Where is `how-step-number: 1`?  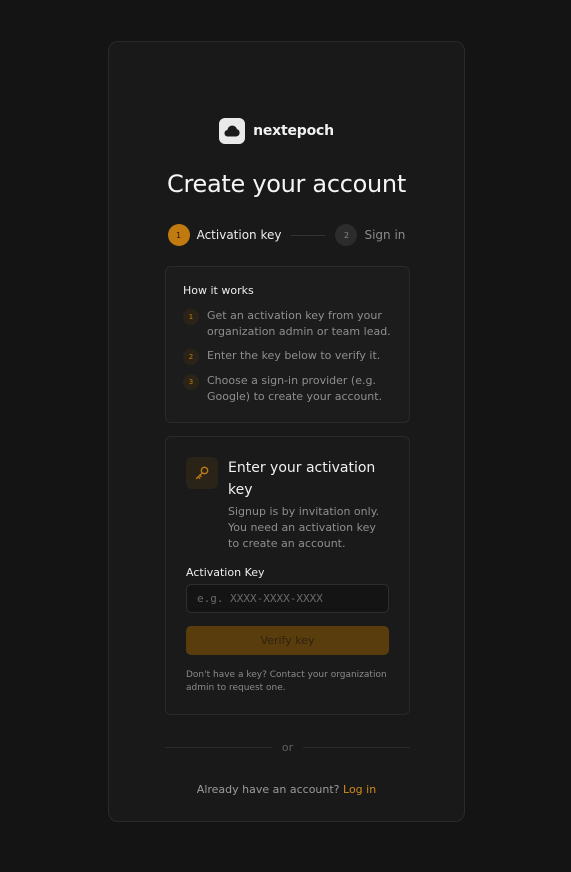 how-step-number: 1 is located at coordinates (191, 317).